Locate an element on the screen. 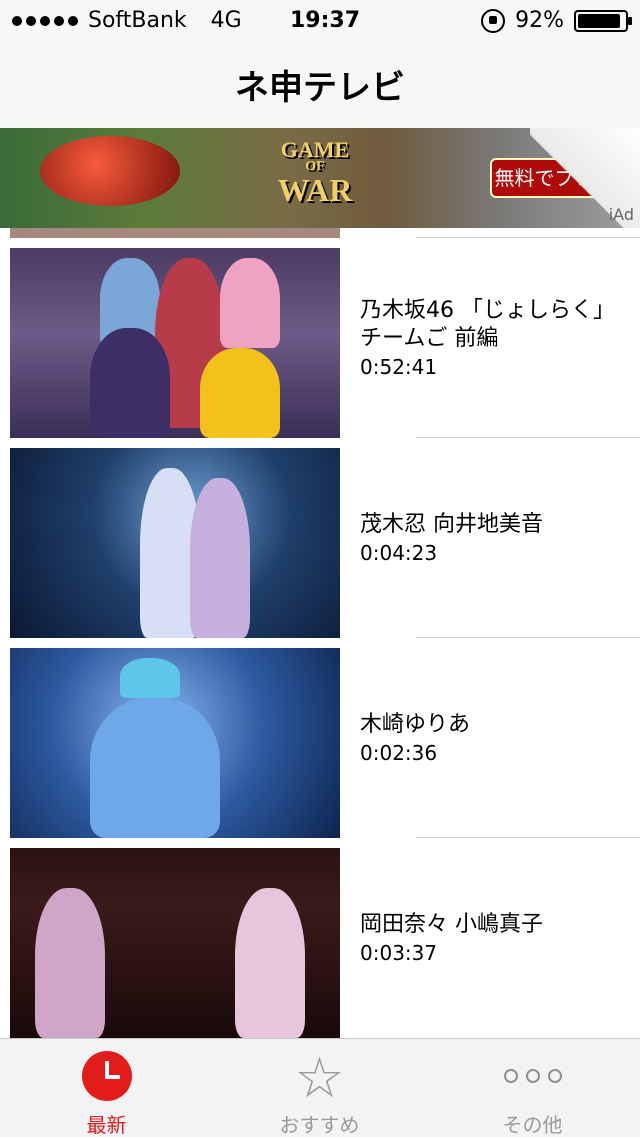  video-title: 木崎ゆりあ is located at coordinates (415, 724).